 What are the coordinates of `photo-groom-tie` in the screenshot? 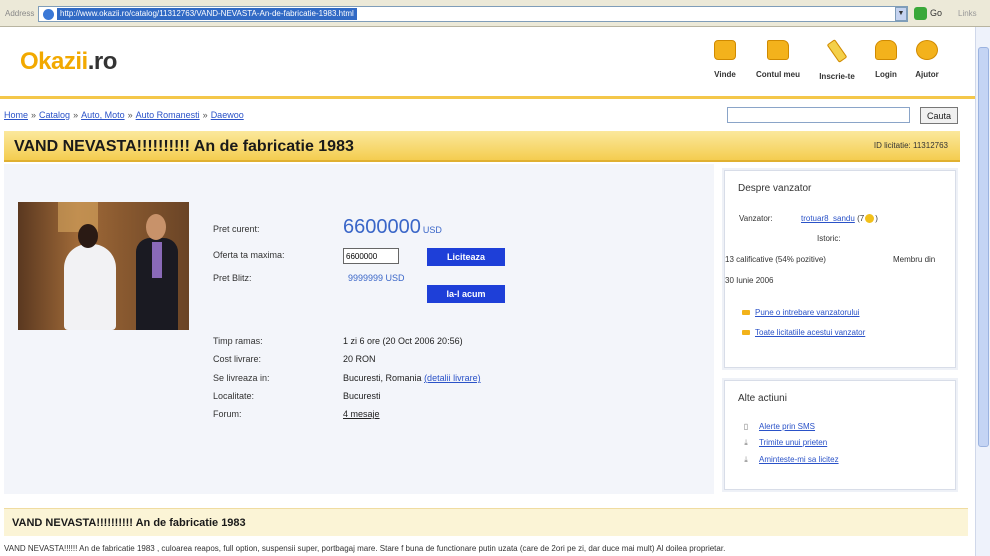 It's located at (157, 260).